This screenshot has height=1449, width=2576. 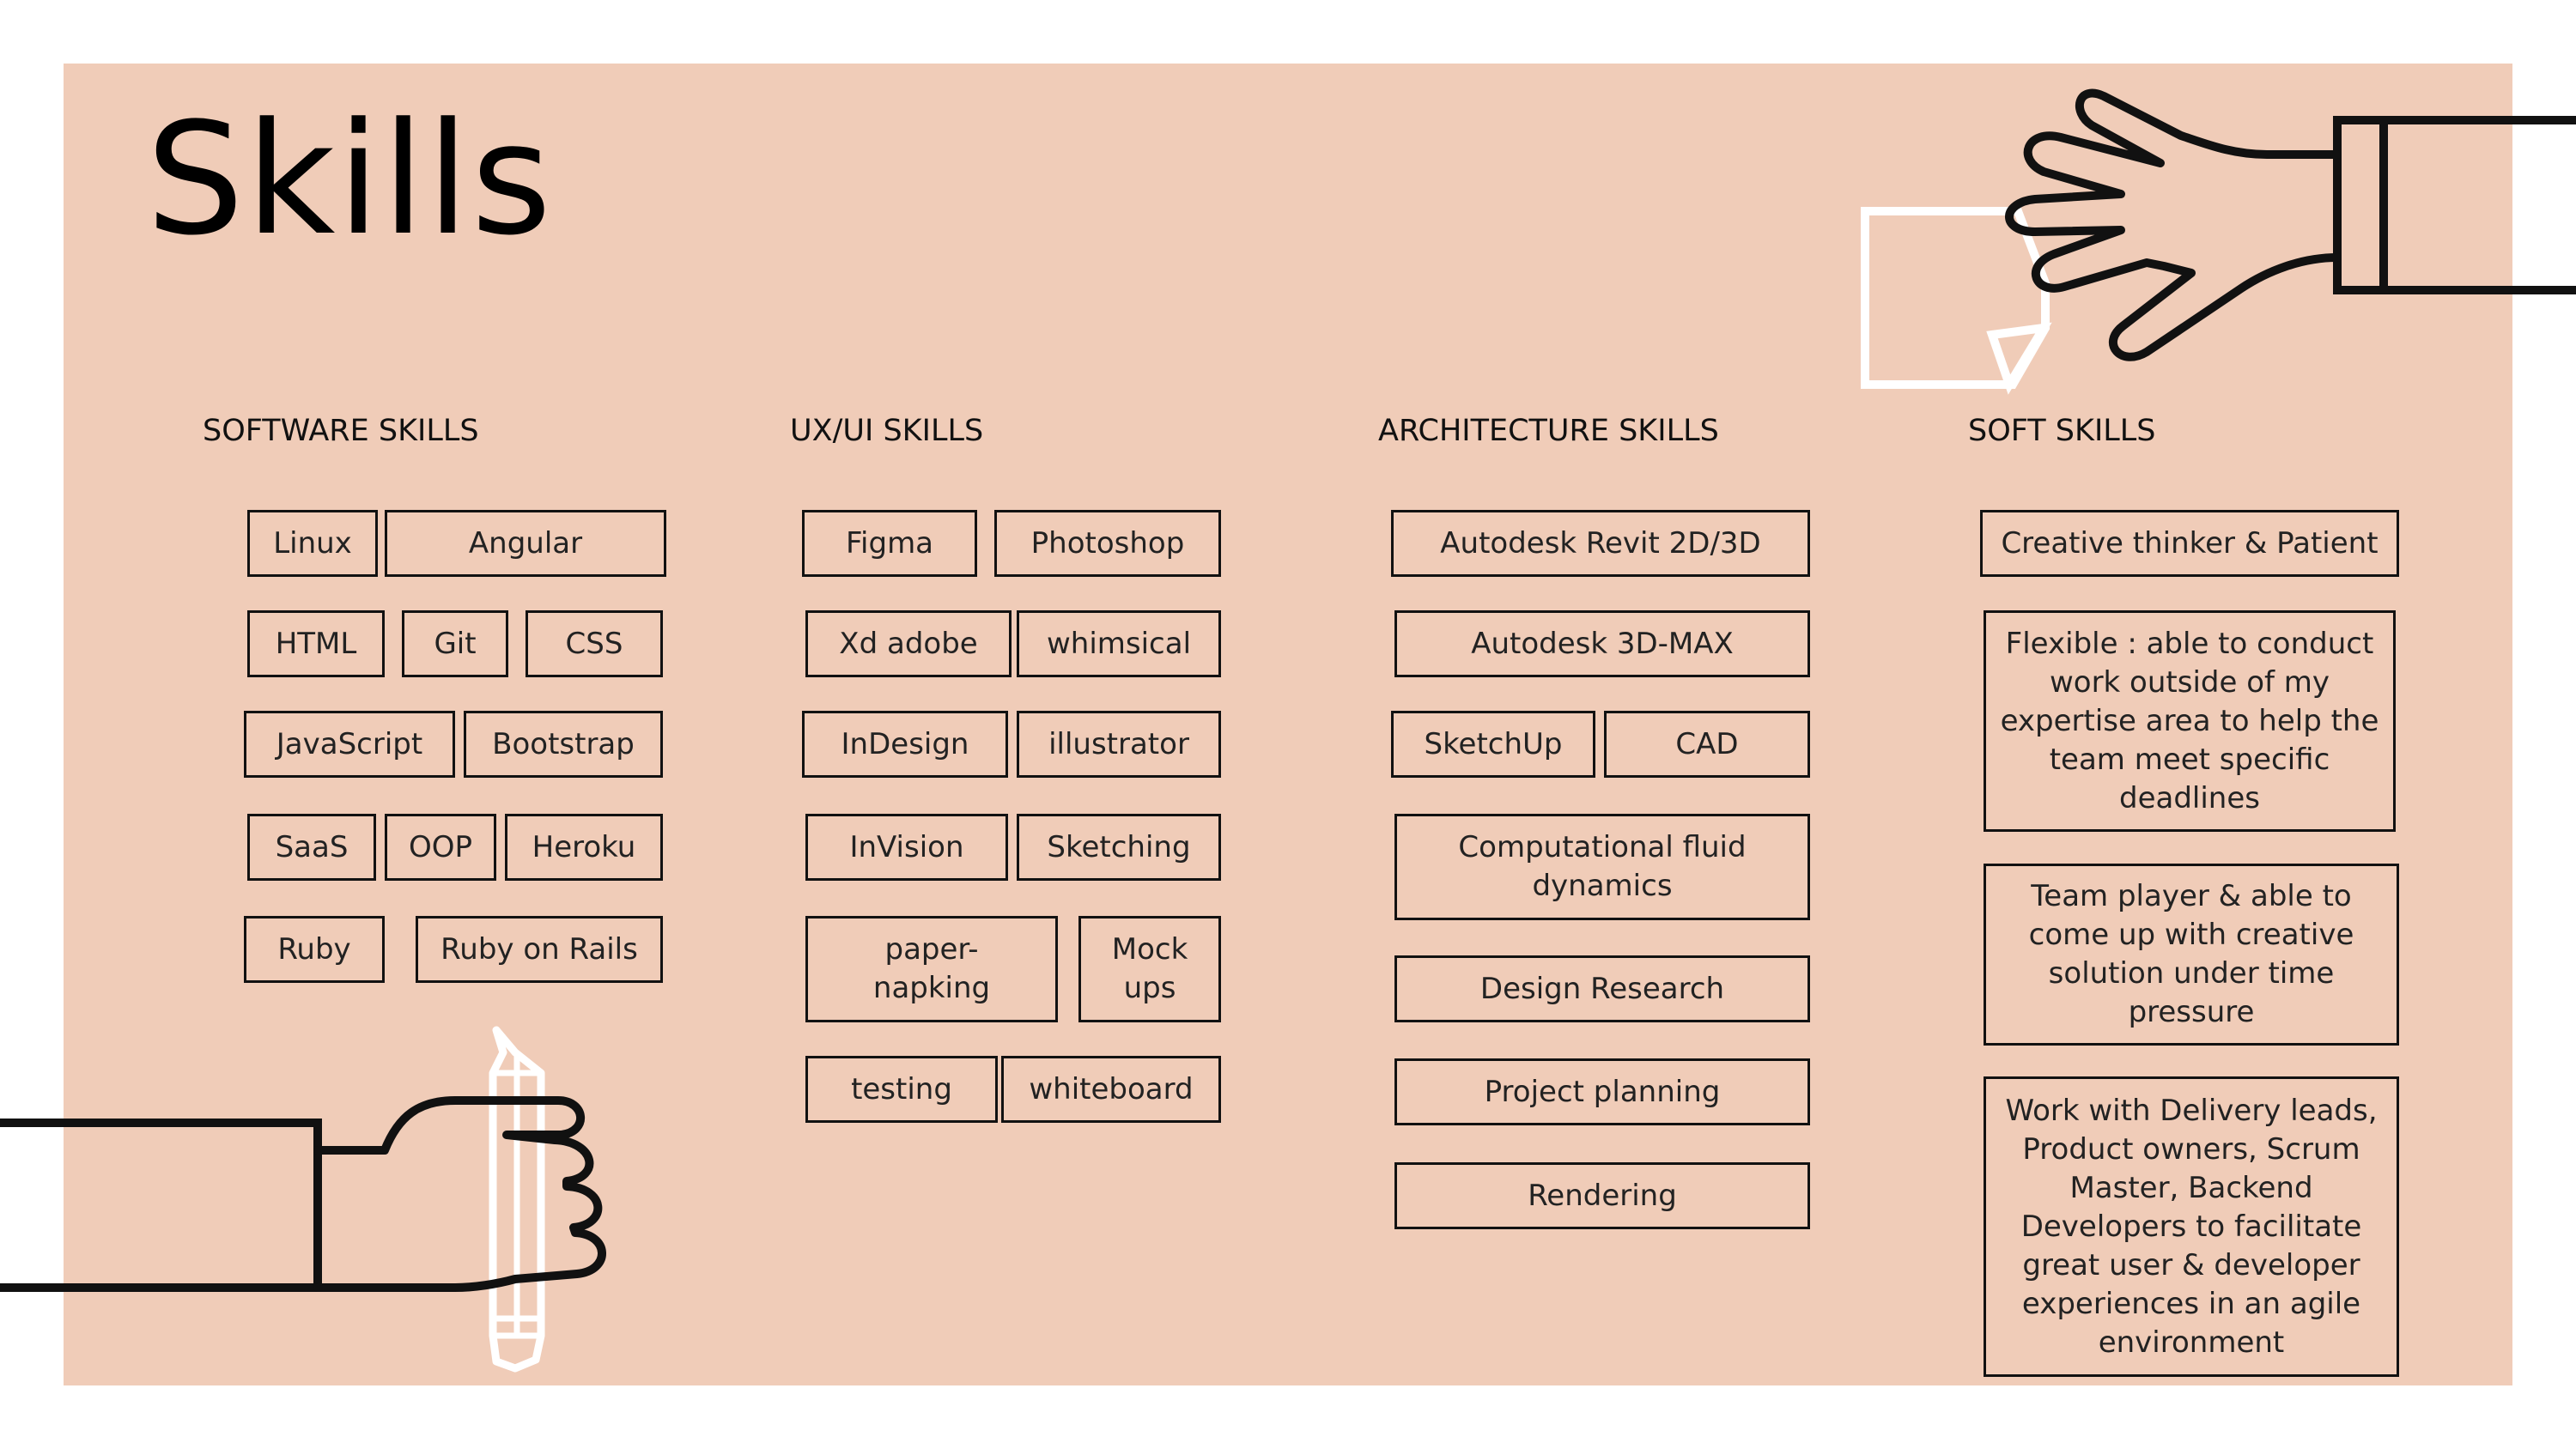 What do you see at coordinates (316, 643) in the screenshot?
I see `skill-tag: HTML` at bounding box center [316, 643].